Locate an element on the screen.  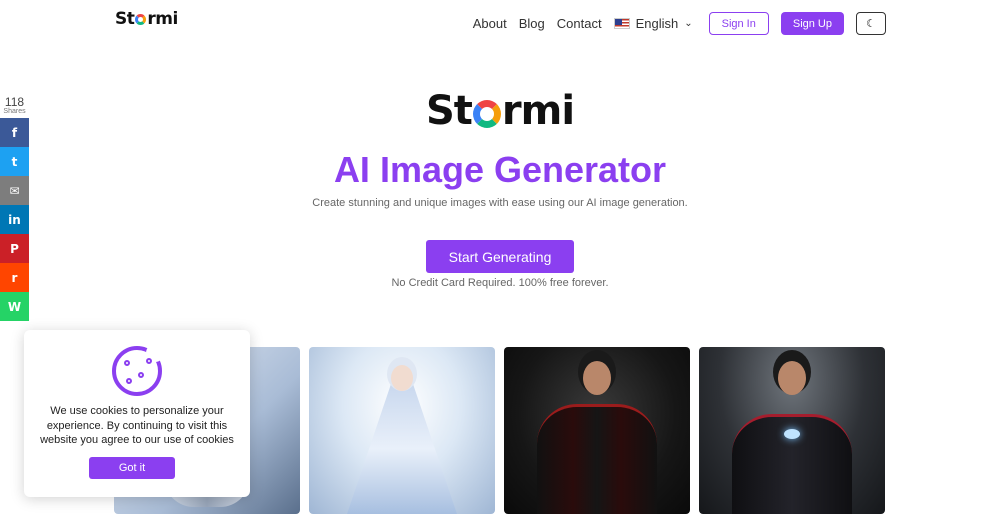
linkedin-share-button: in is located at coordinates (14, 219).